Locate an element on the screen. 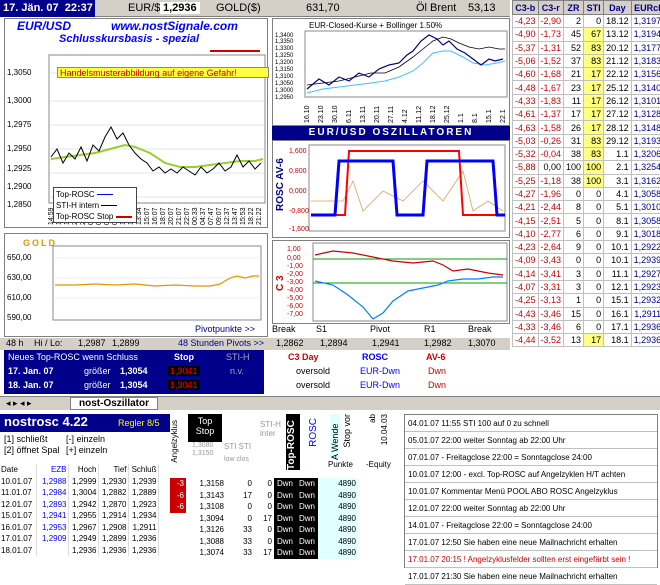 The width and height of the screenshot is (660, 585). svg-text: -6,00 is located at coordinates (295, 306).